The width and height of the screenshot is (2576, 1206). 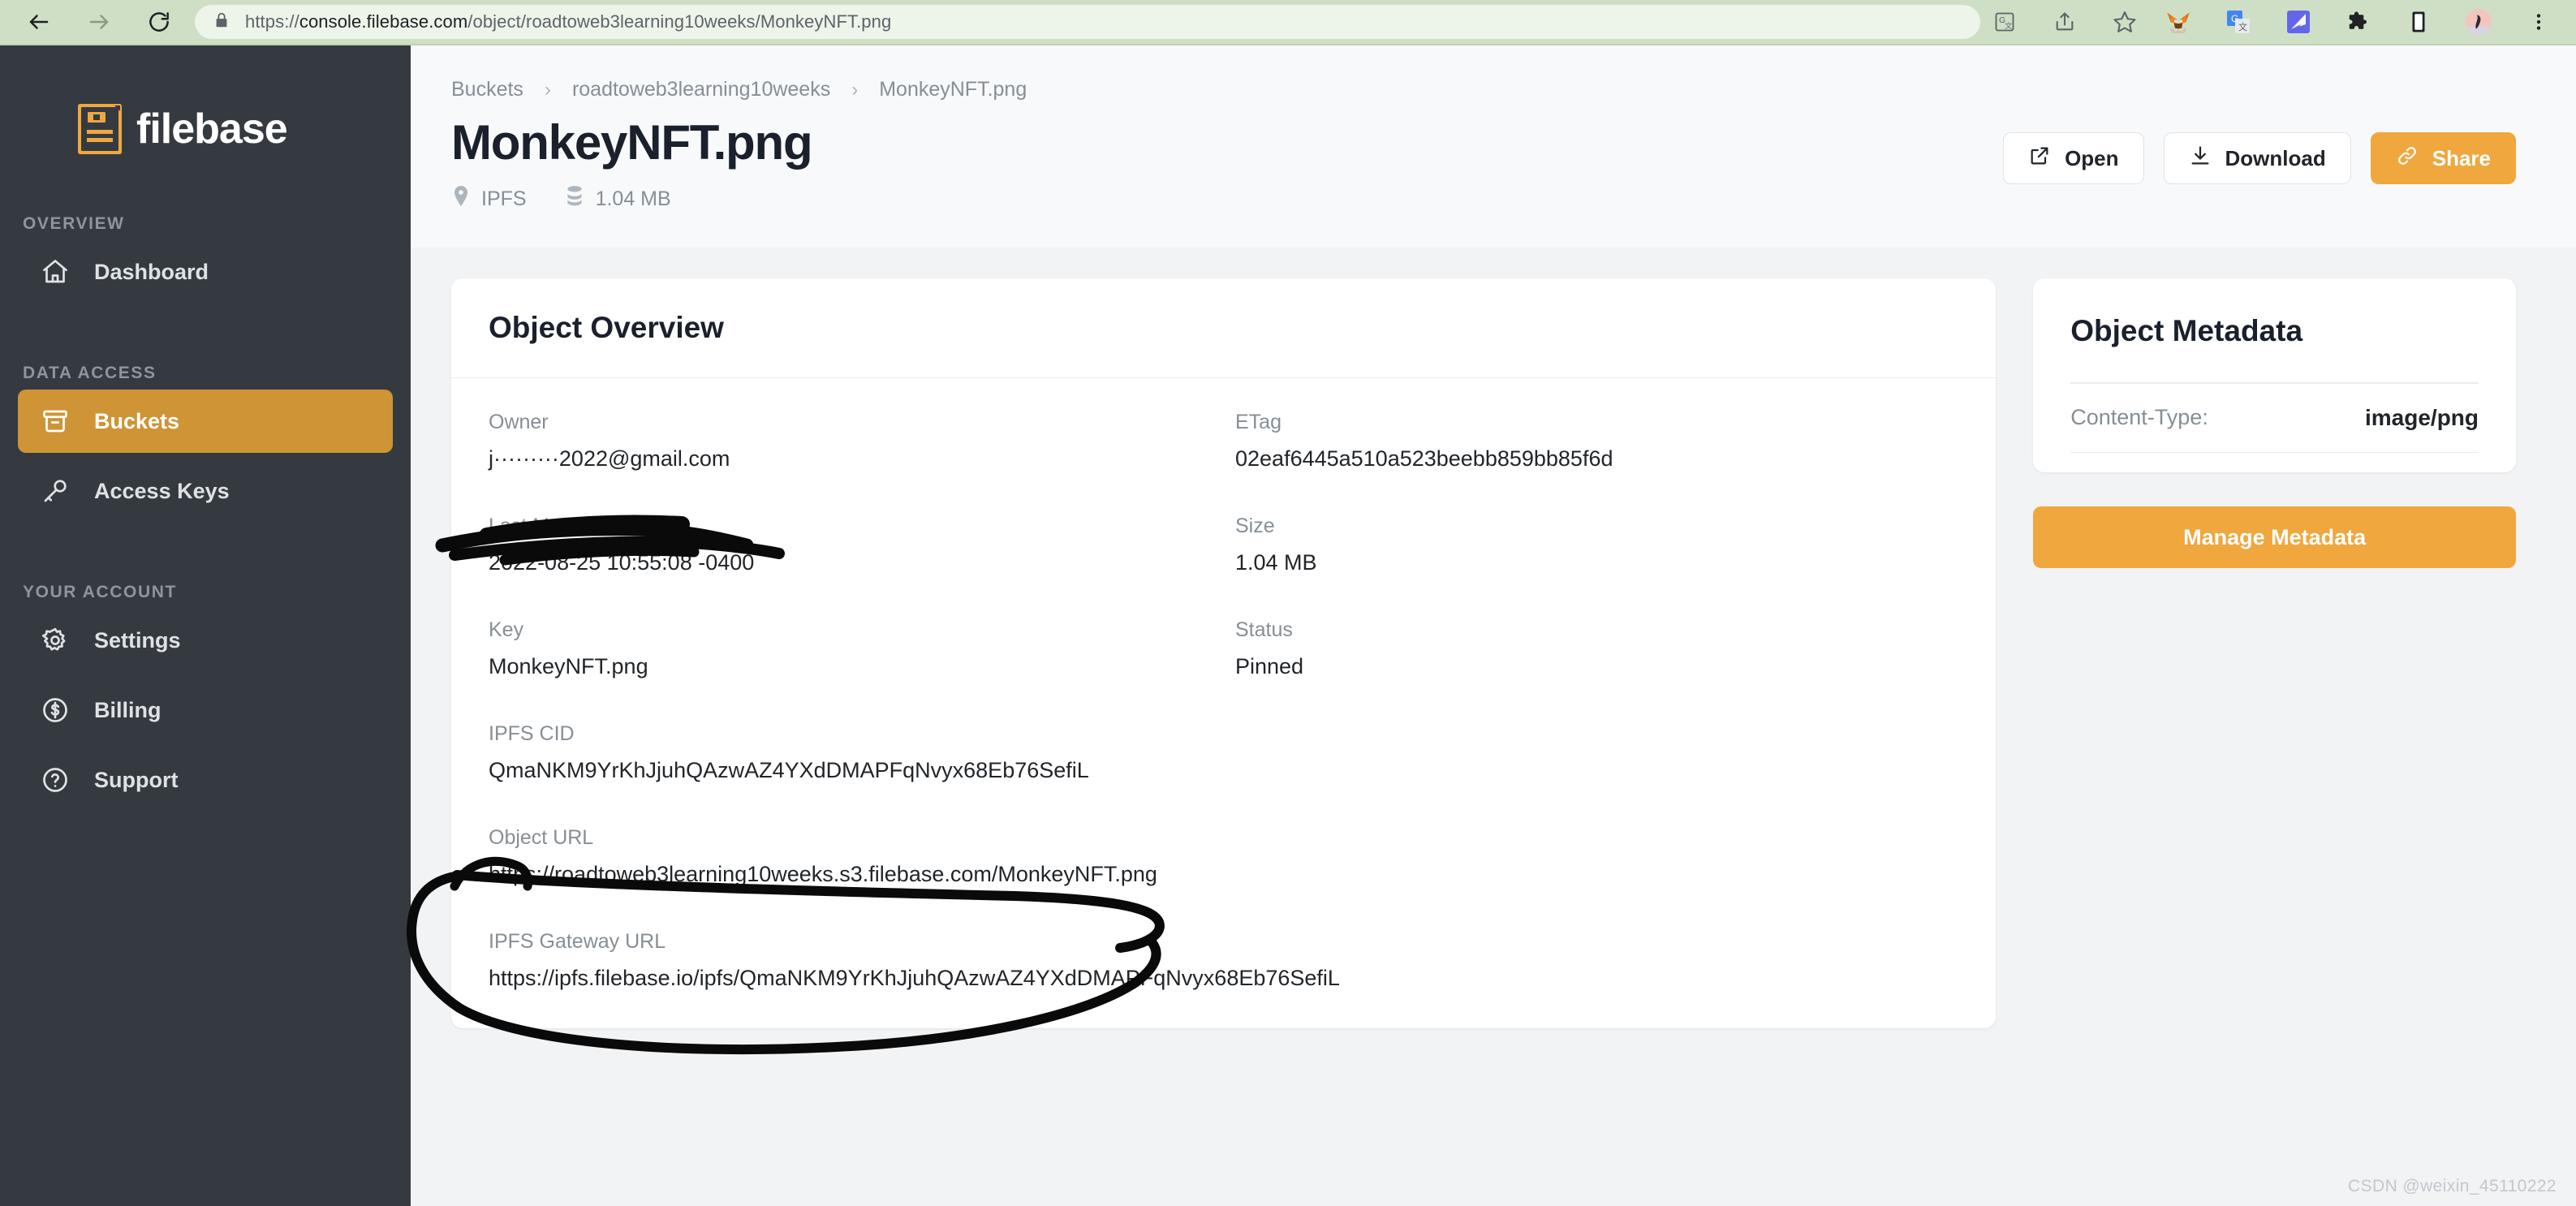 I want to click on open-button: Open, so click(x=2073, y=158).